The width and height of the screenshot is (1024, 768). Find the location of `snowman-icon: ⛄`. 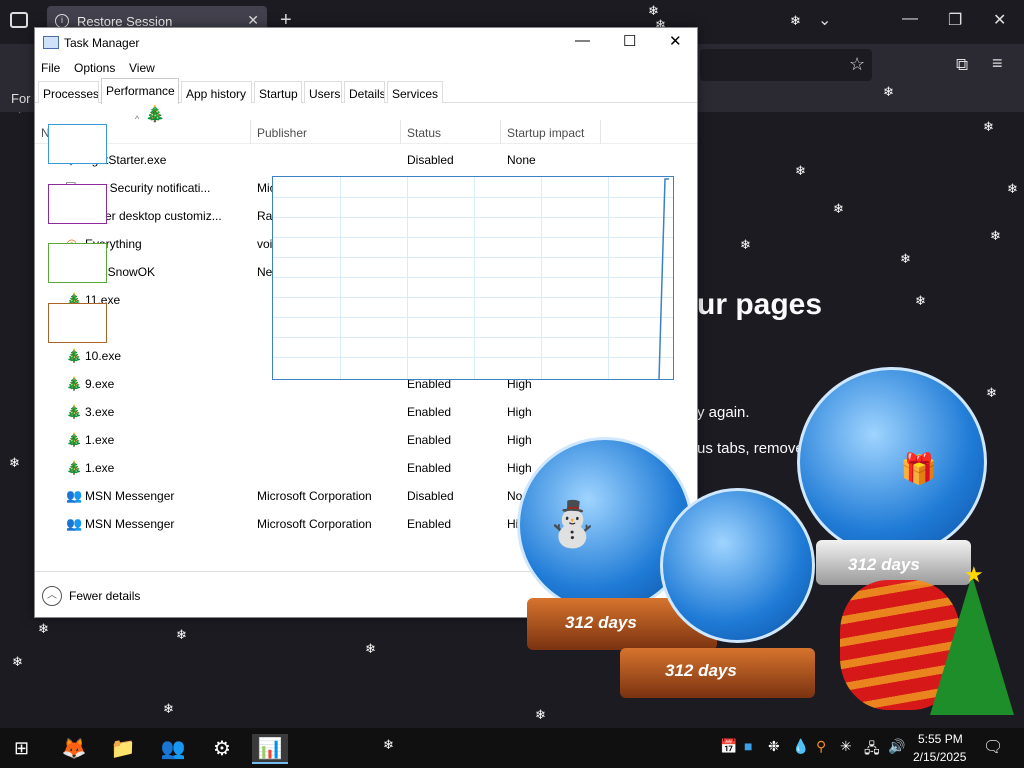

snowman-icon: ⛄ is located at coordinates (572, 524).